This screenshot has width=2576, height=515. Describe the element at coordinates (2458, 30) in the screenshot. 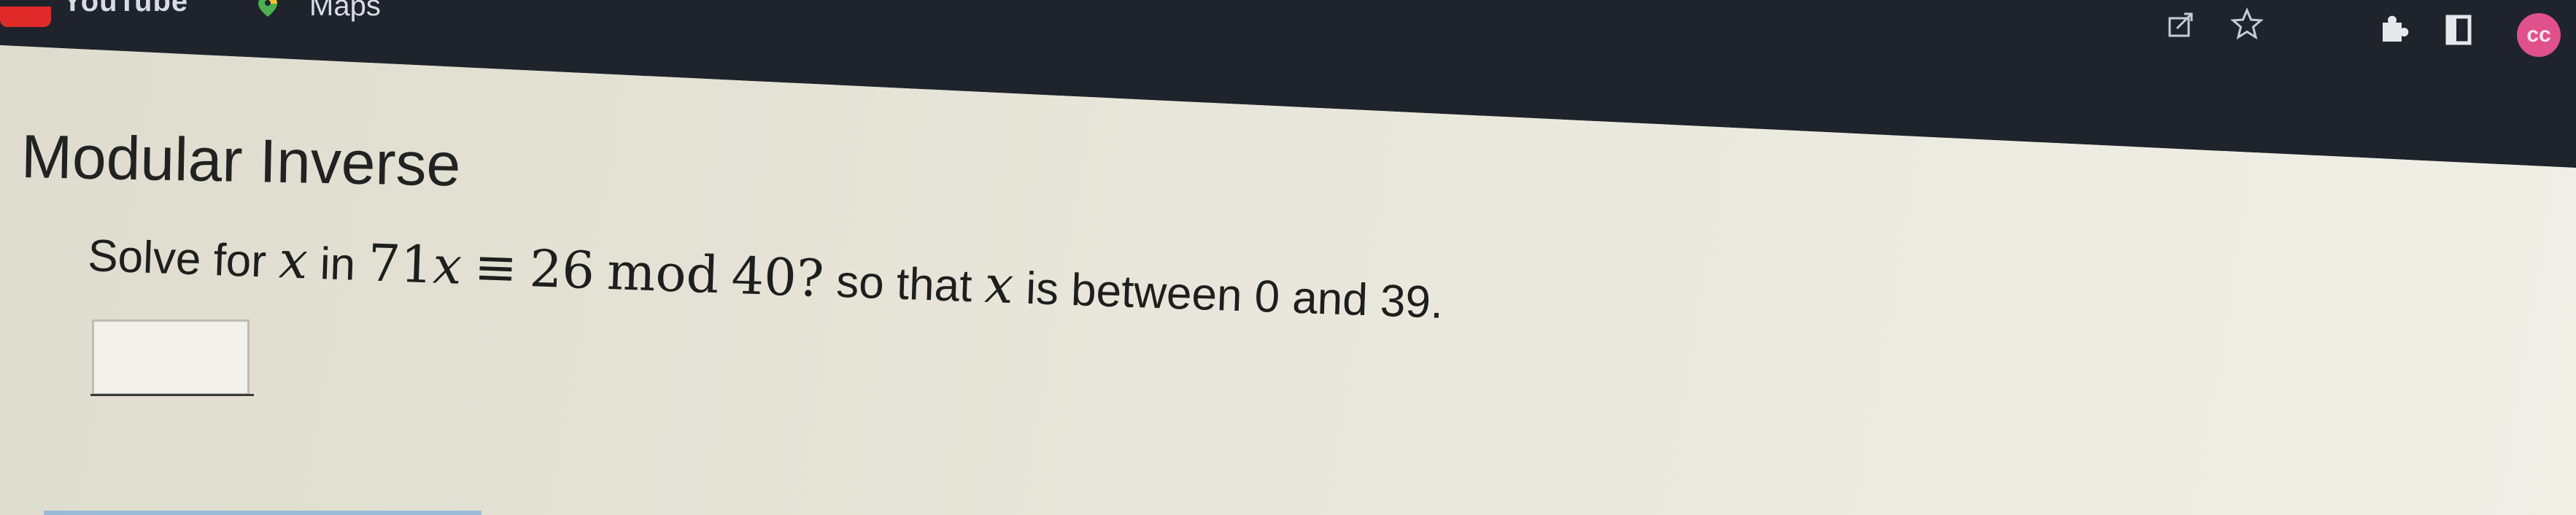

I see `sidebar-icon` at that location.